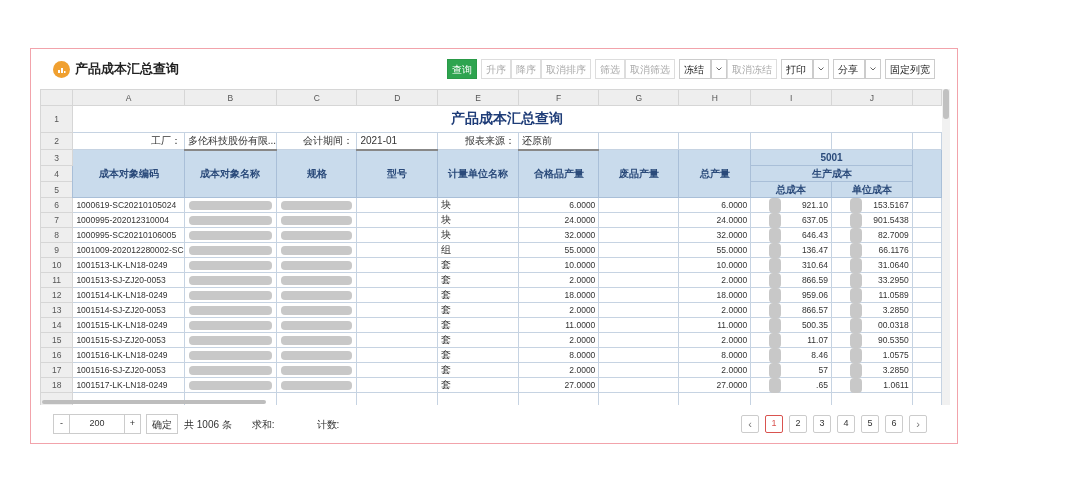 This screenshot has width=1080, height=498. Describe the element at coordinates (891, 220) in the screenshot. I see `table-cell: 901.5438` at that location.